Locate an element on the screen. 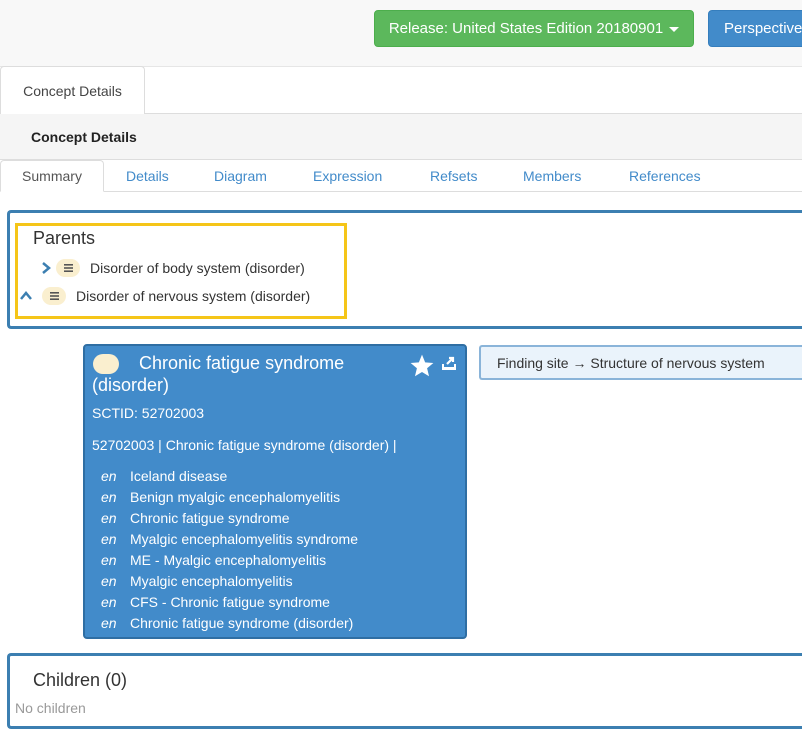 The height and width of the screenshot is (744, 802). synonym-term: Chronic fatigue syndrome (disorder) is located at coordinates (242, 623).